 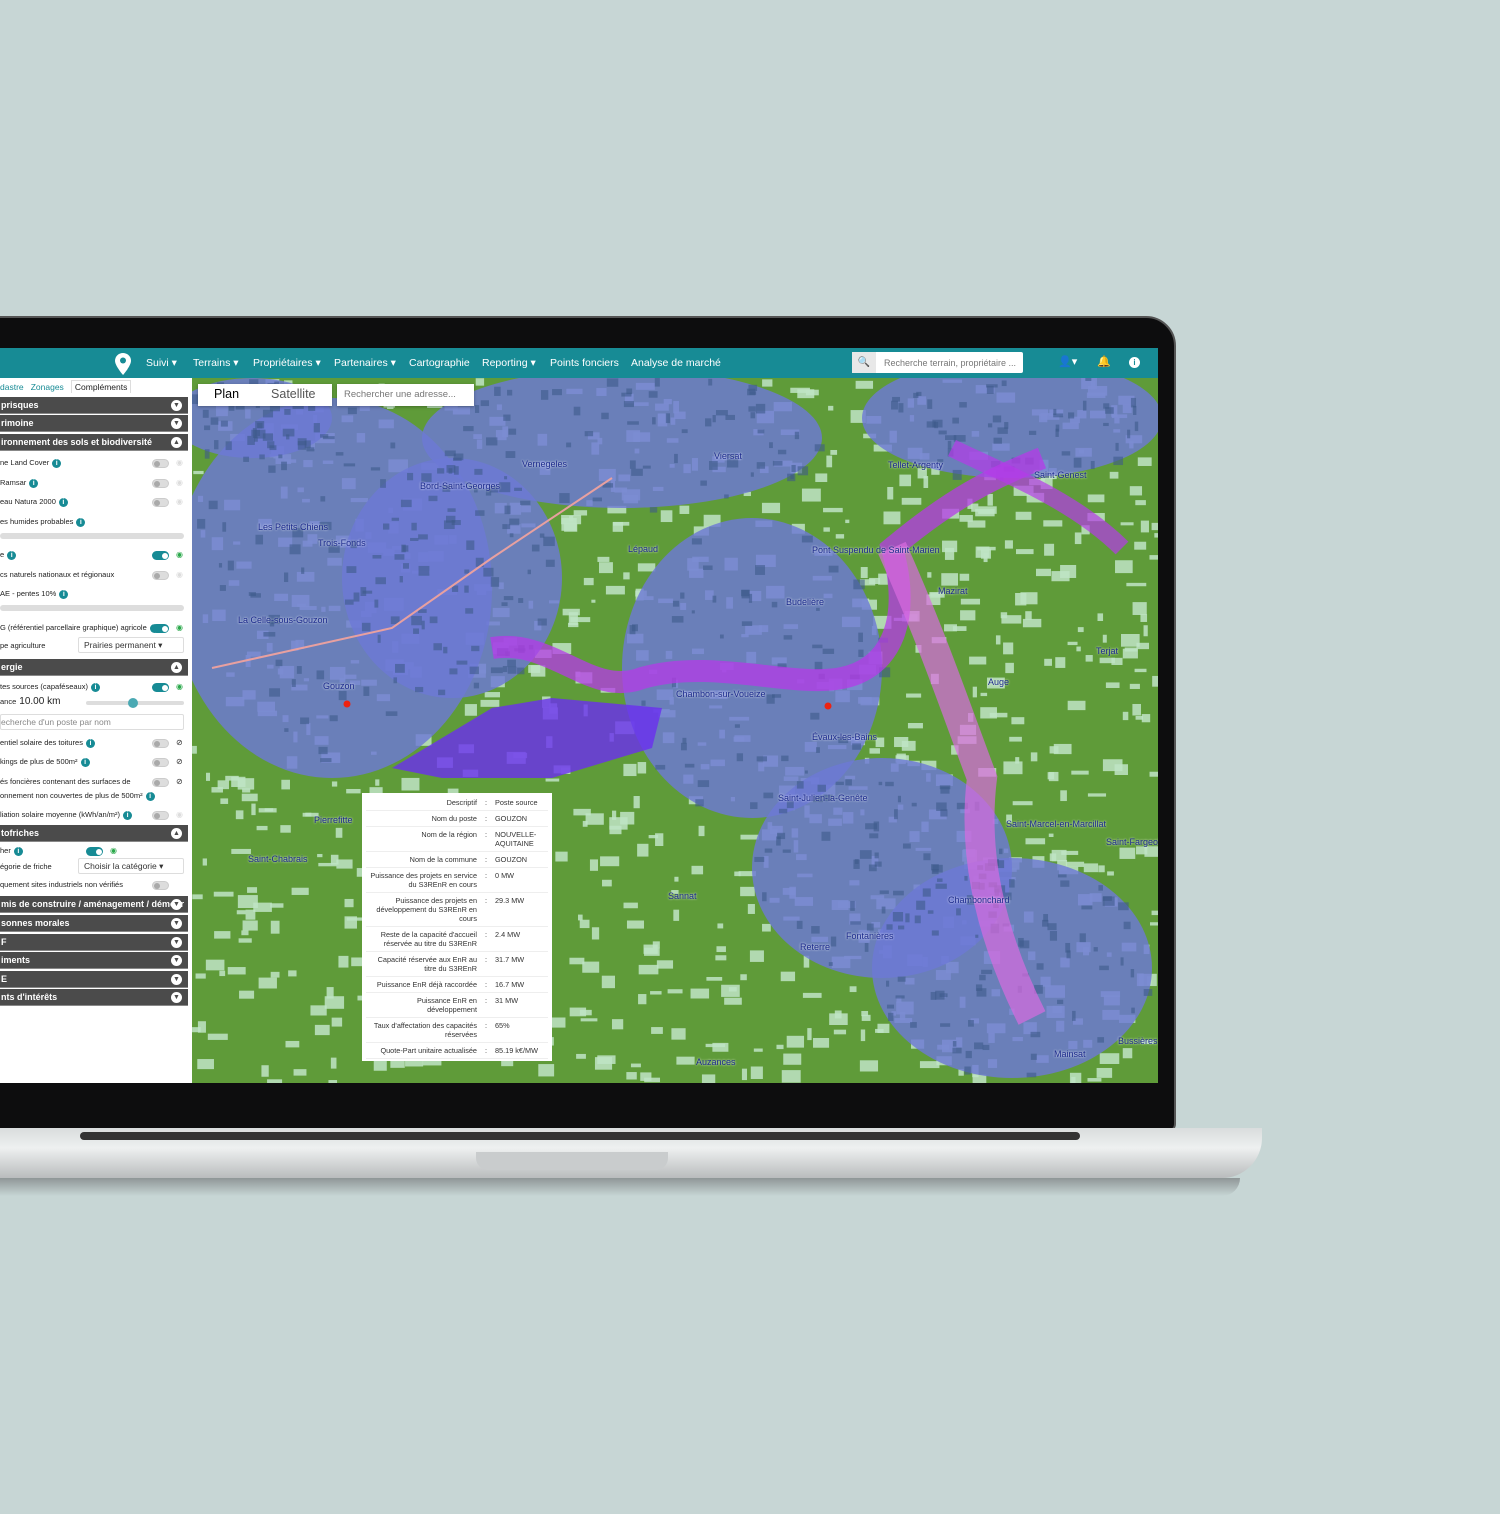 I want to click on tab-zonages: Zonages, so click(x=47, y=387).